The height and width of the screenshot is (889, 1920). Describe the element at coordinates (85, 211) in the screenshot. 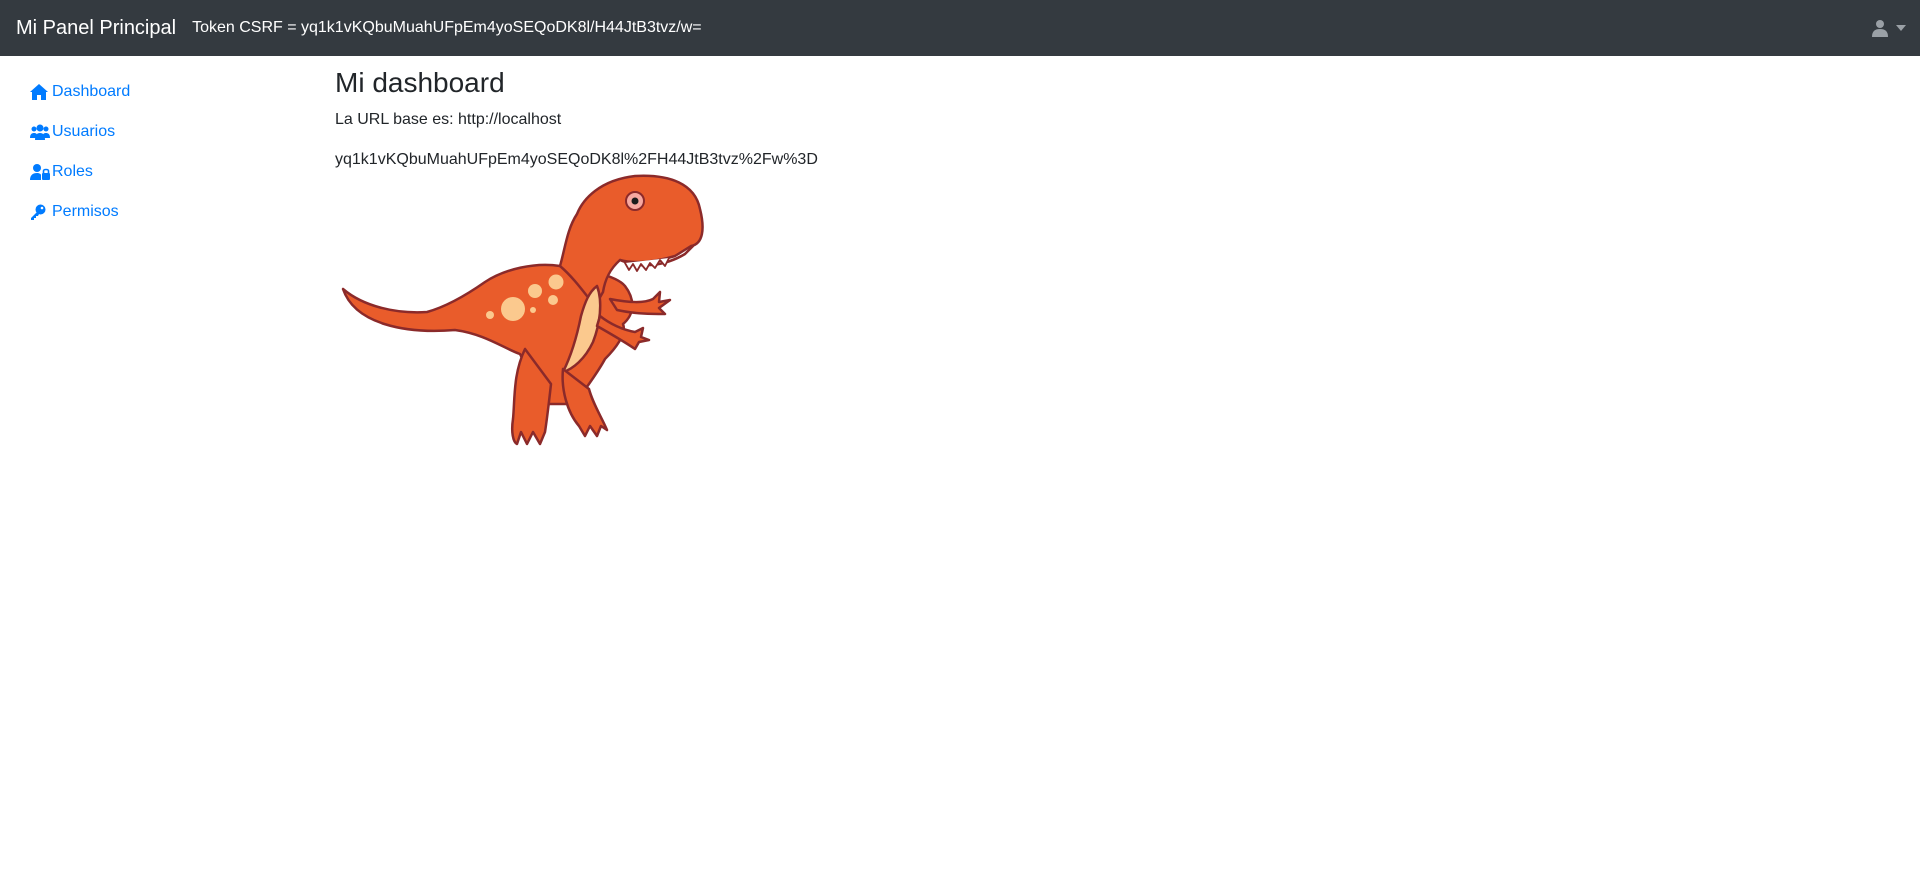

I see `sidebar-item-label: Permisos` at that location.